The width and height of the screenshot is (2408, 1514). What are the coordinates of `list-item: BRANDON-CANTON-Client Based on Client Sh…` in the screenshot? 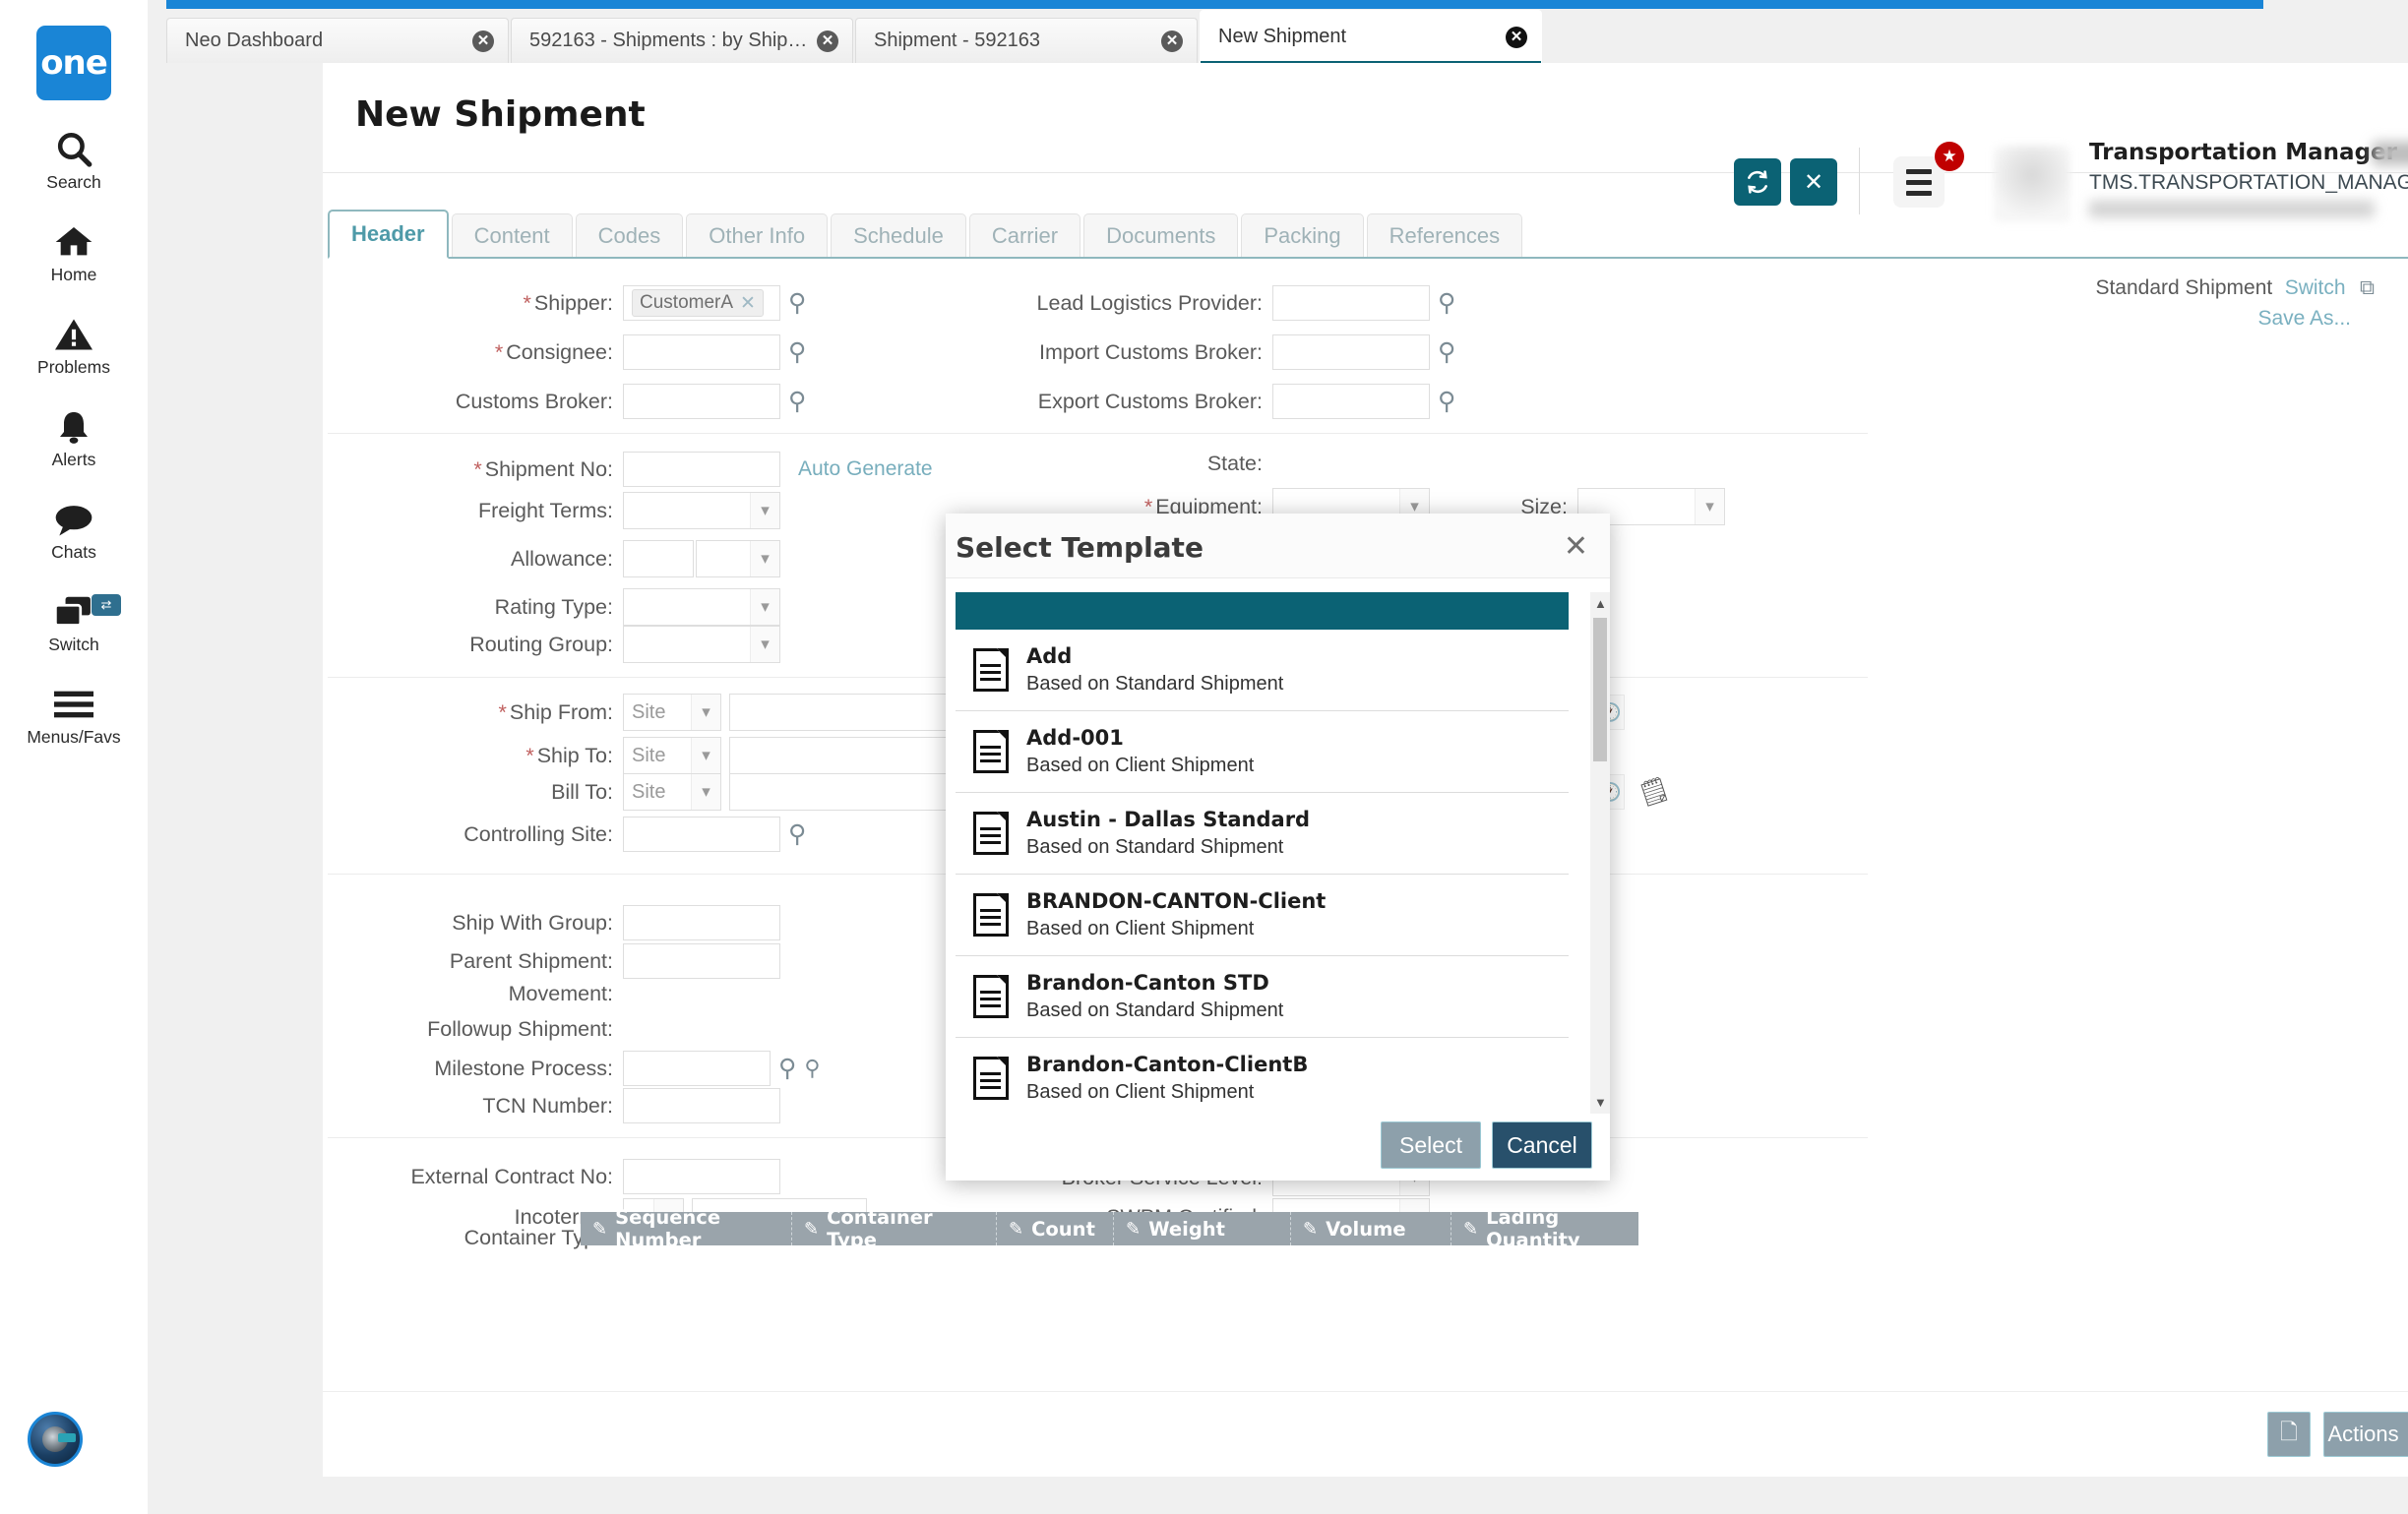 It's located at (1263, 915).